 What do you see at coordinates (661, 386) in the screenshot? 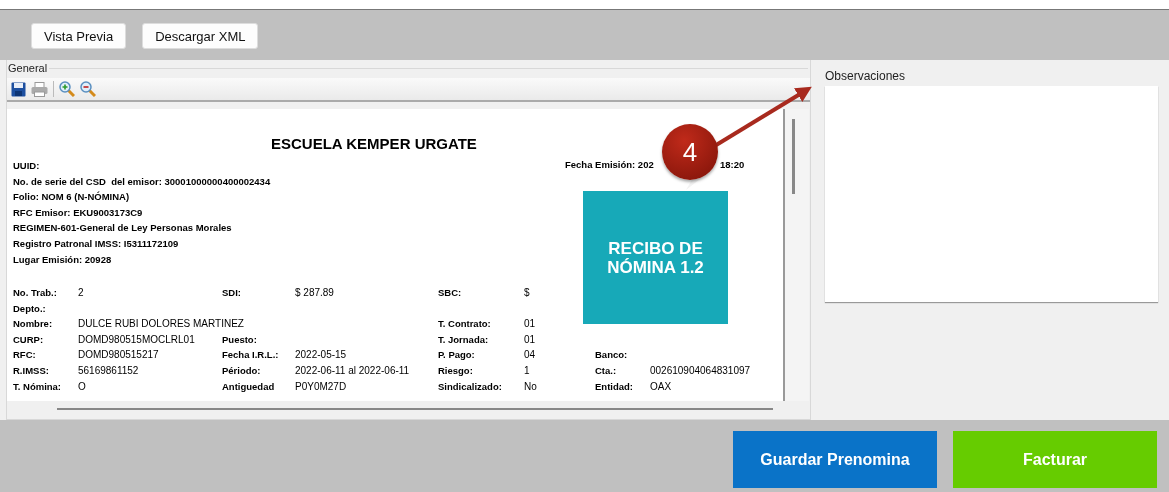
I see `field-value: OAX` at bounding box center [661, 386].